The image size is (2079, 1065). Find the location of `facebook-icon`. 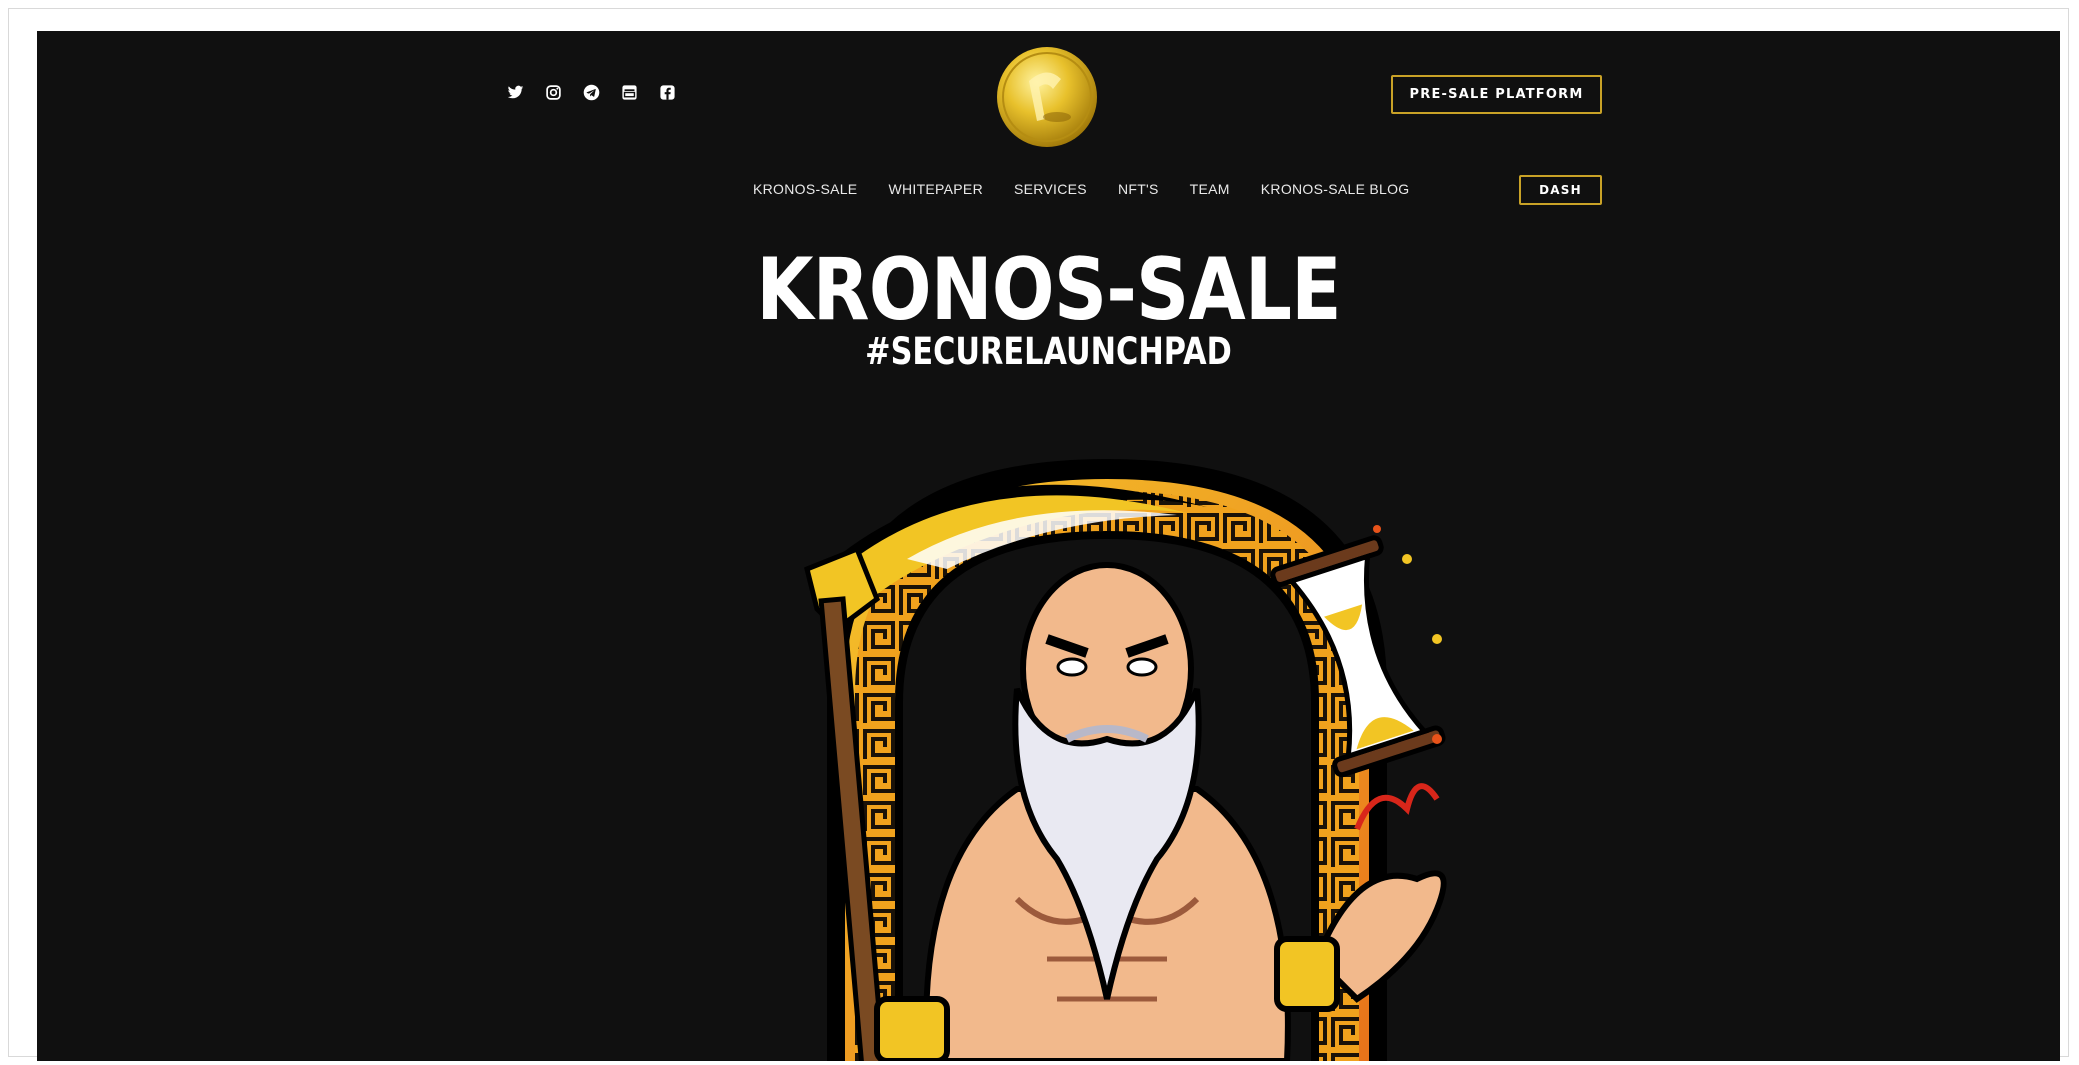

facebook-icon is located at coordinates (667, 92).